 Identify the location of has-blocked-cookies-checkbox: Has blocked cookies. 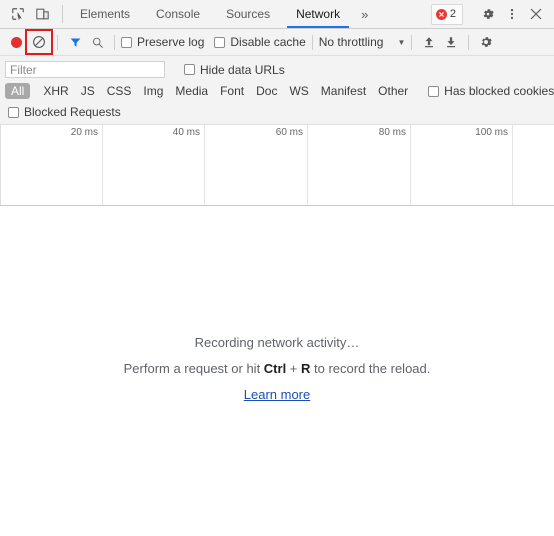
(491, 91).